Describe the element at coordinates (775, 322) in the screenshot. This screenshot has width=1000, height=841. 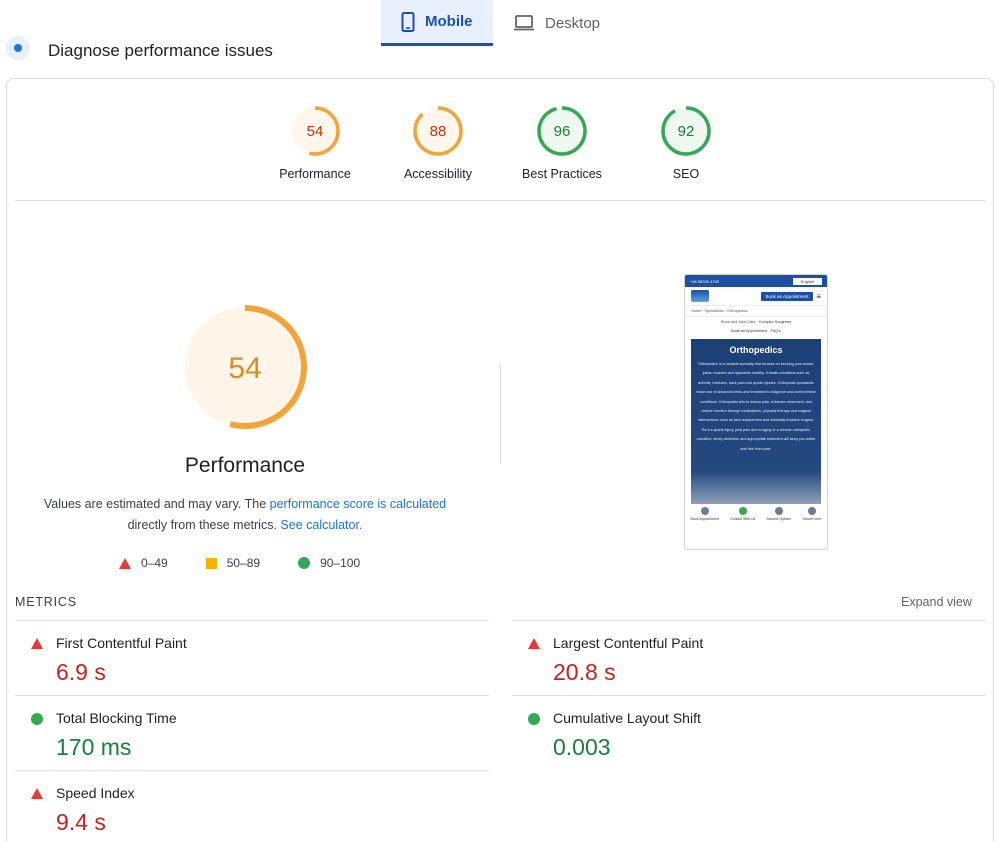
I see `screenshot-link-complex: Complex Surgeries` at that location.